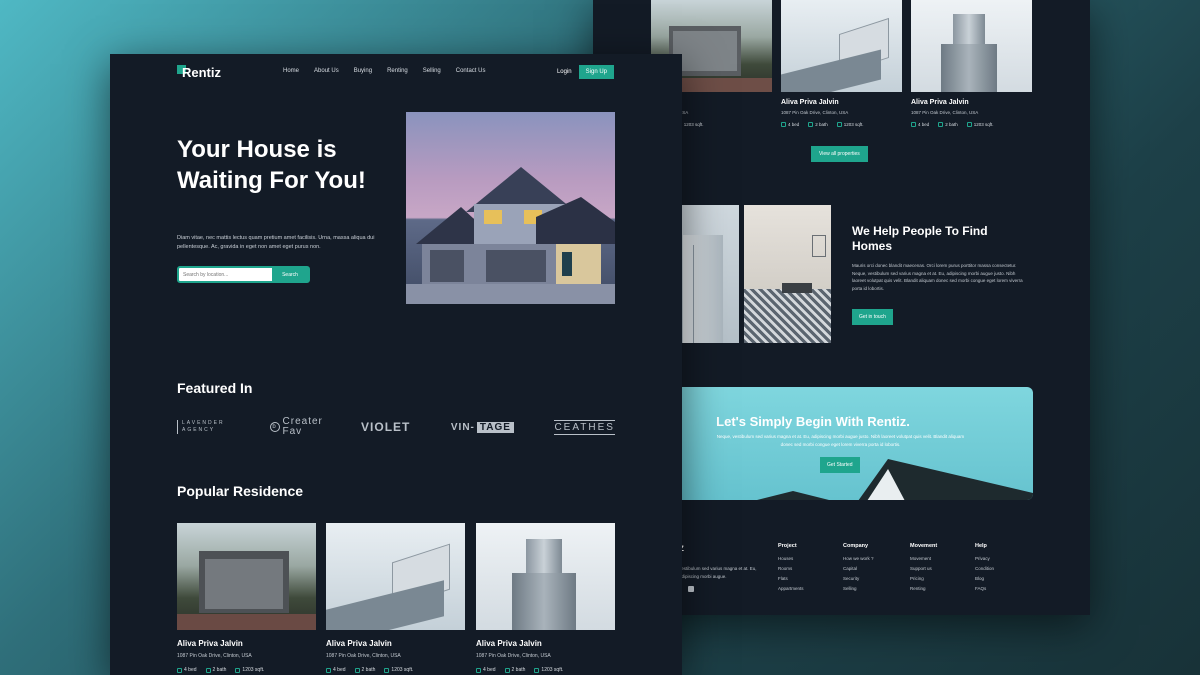 This screenshot has height=675, width=1200. Describe the element at coordinates (787, 274) in the screenshot. I see `interior-image` at that location.